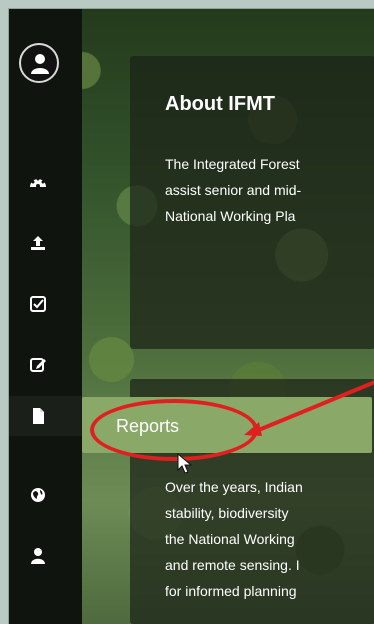  I want to click on annotation-arrow, so click(309, 408).